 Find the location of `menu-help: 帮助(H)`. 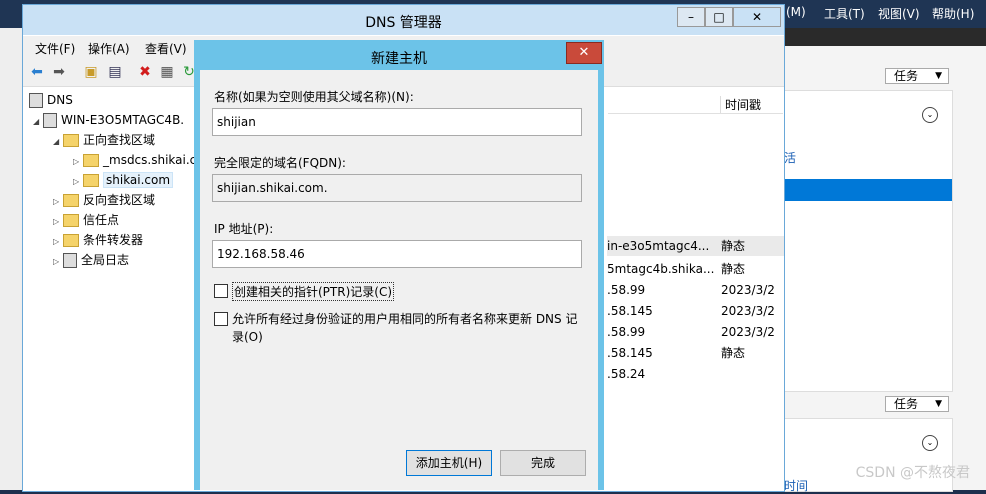

menu-help: 帮助(H) is located at coordinates (953, 13).